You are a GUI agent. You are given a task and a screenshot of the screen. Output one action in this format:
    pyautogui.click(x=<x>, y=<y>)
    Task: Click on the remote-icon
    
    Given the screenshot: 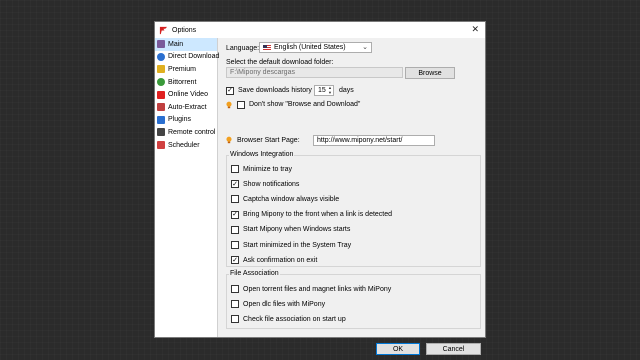 What is the action you would take?
    pyautogui.click(x=161, y=132)
    